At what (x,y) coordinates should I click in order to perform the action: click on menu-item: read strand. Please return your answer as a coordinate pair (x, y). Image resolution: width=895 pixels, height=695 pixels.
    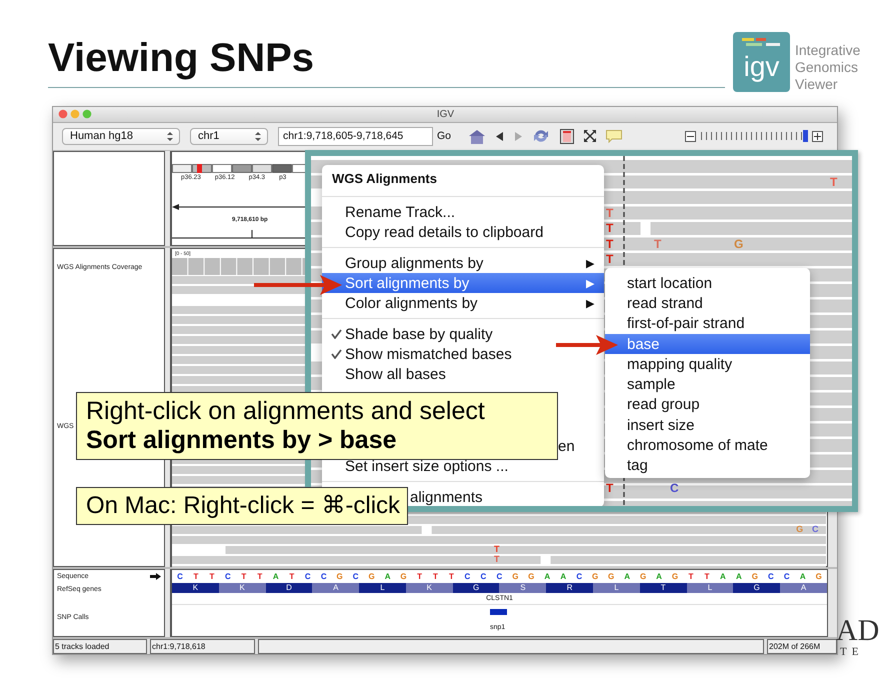
    Looking at the image, I should click on (707, 303).